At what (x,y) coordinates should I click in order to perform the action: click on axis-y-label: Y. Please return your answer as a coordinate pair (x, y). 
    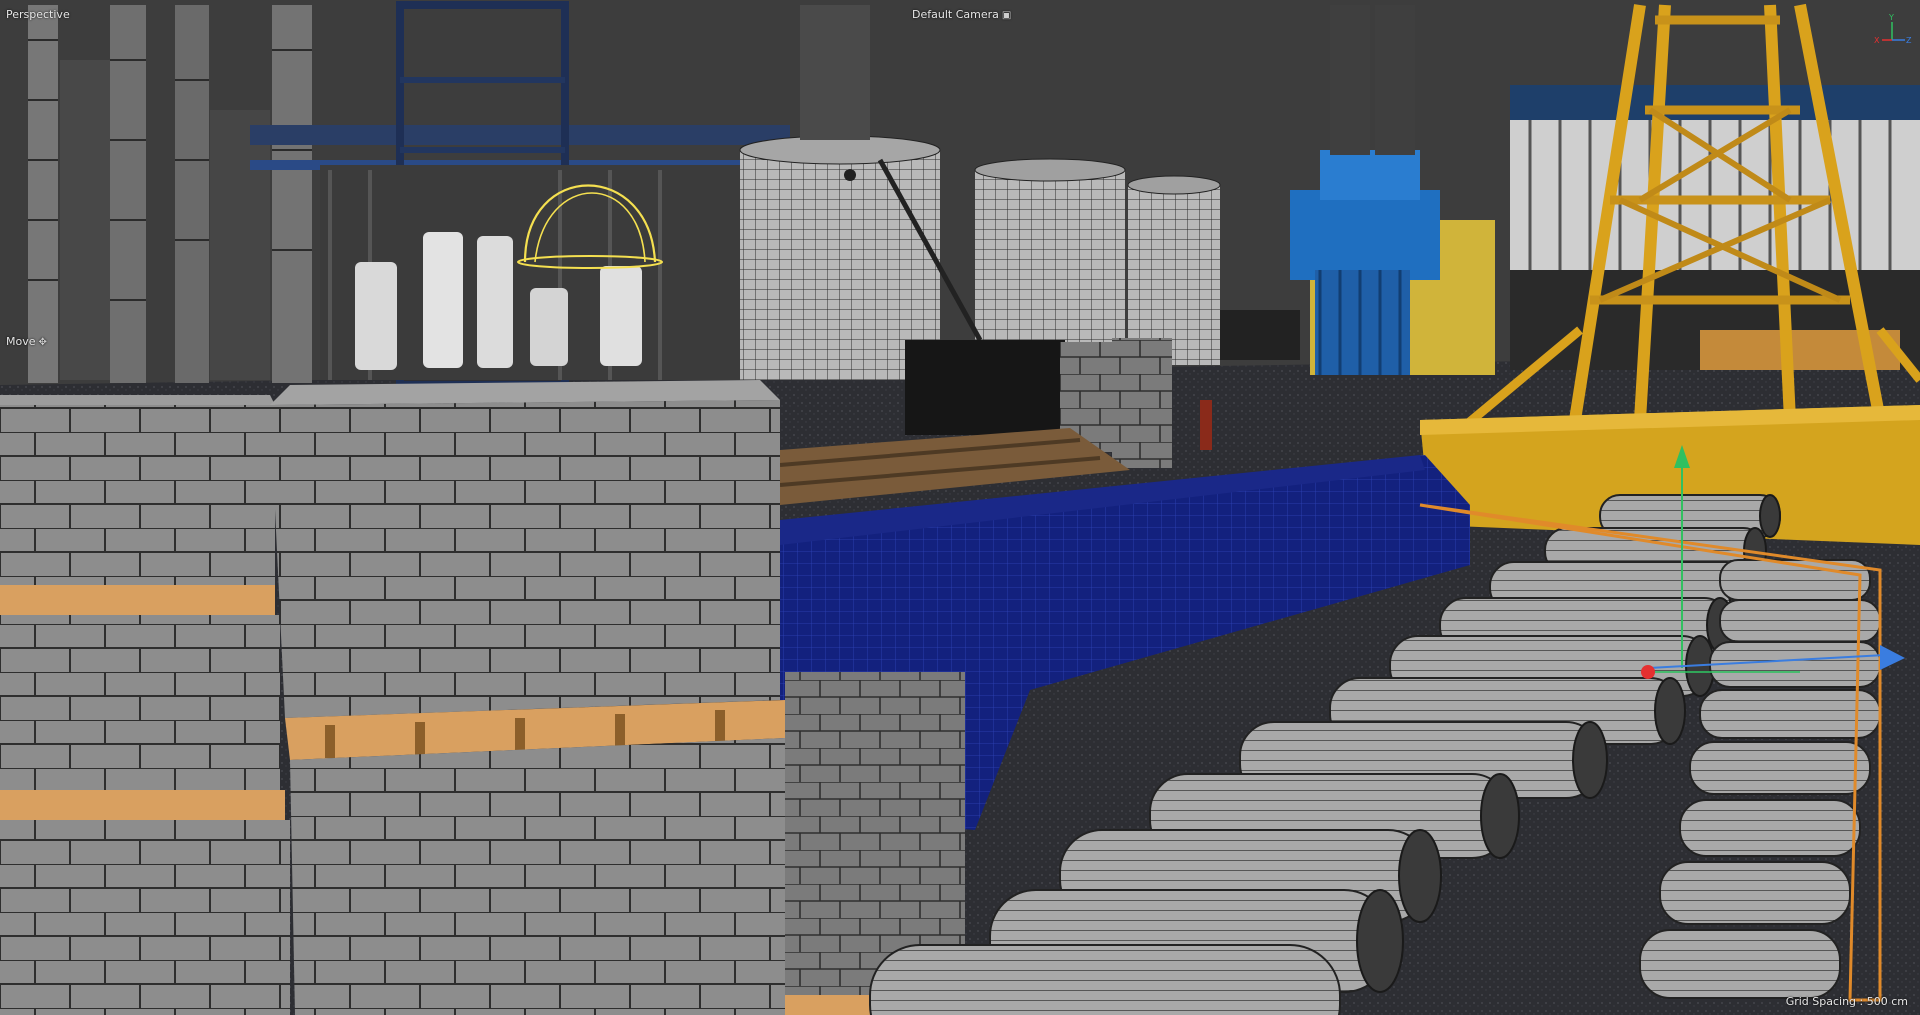
    Looking at the image, I should click on (1891, 17).